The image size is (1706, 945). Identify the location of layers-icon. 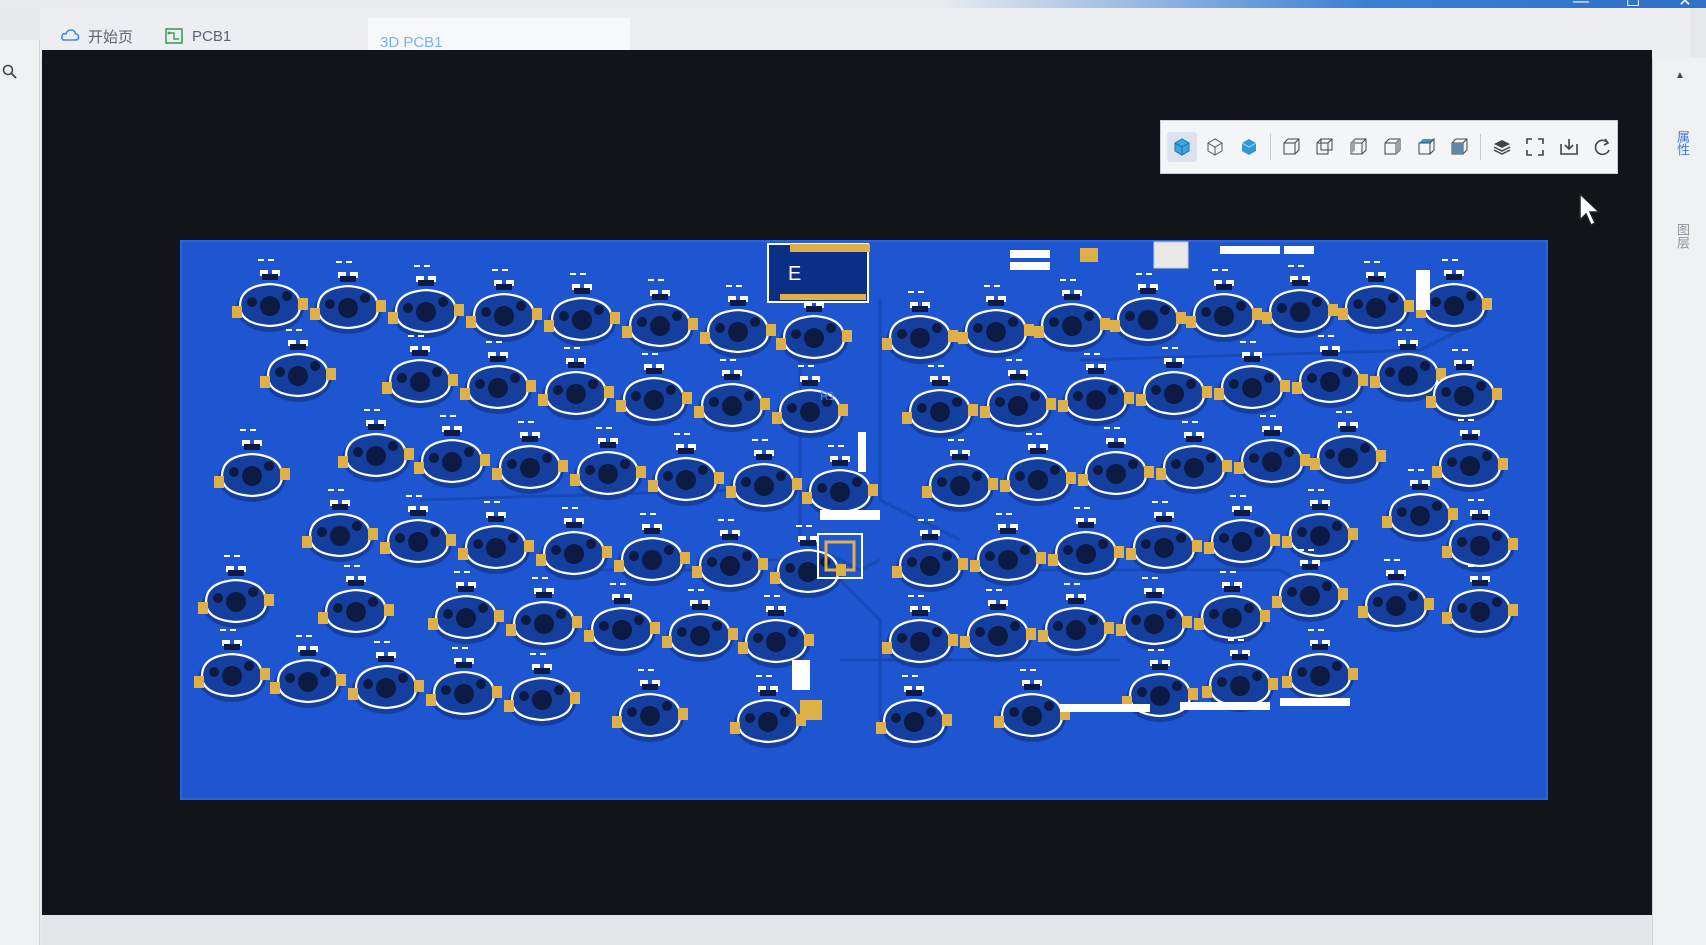
(1501, 147).